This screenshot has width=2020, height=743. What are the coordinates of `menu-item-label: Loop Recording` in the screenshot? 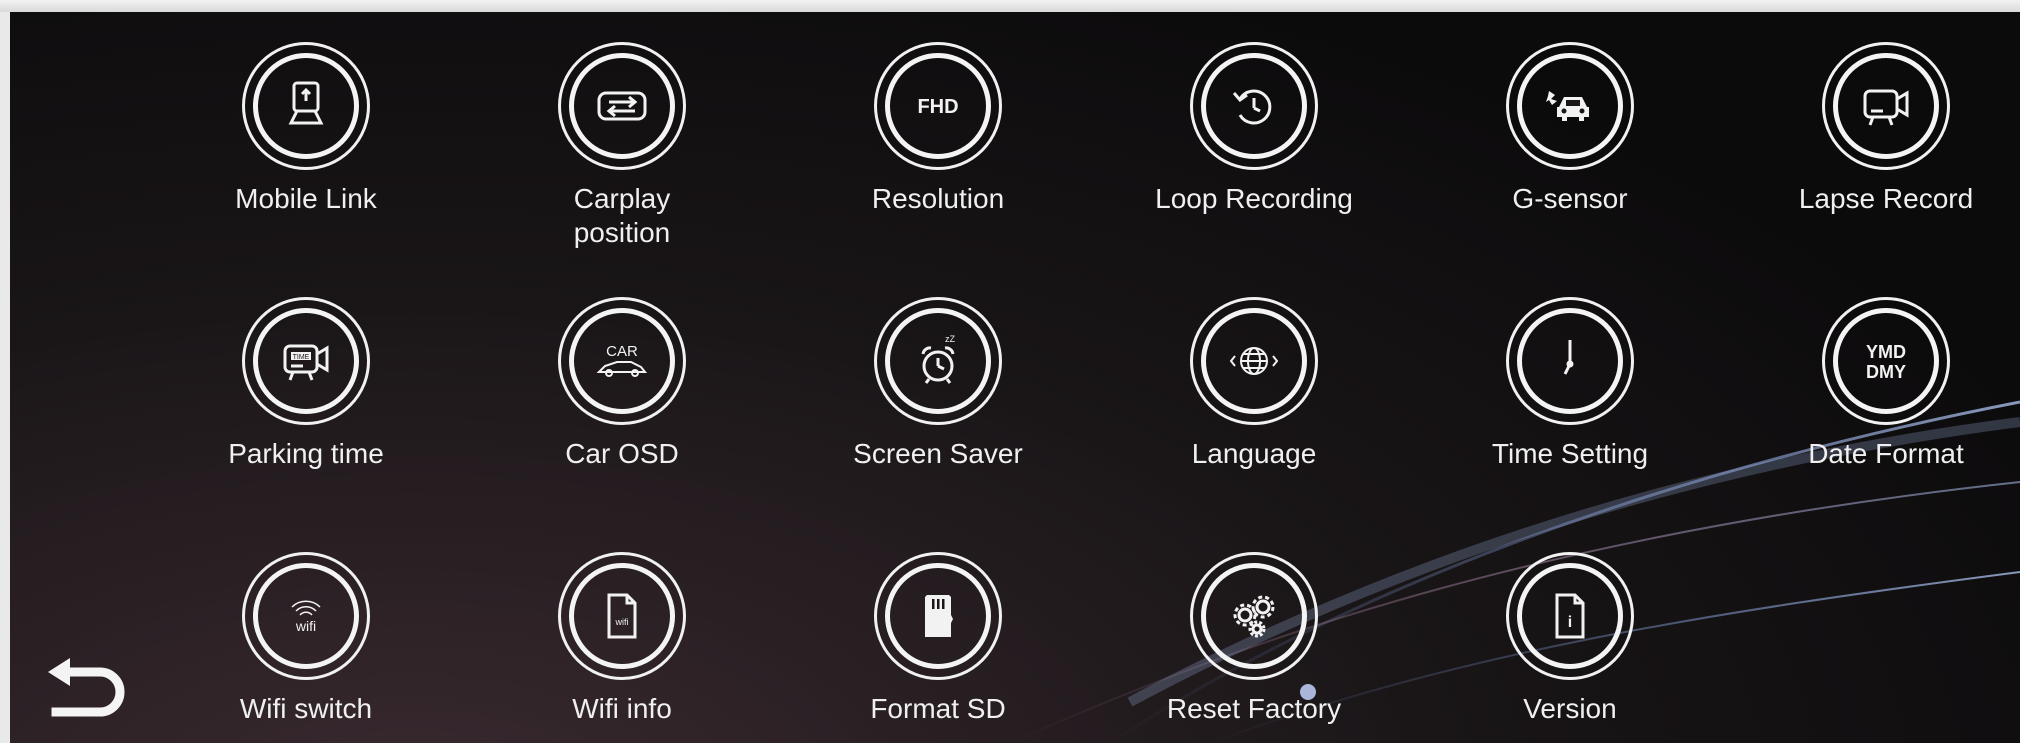 It's located at (1254, 198).